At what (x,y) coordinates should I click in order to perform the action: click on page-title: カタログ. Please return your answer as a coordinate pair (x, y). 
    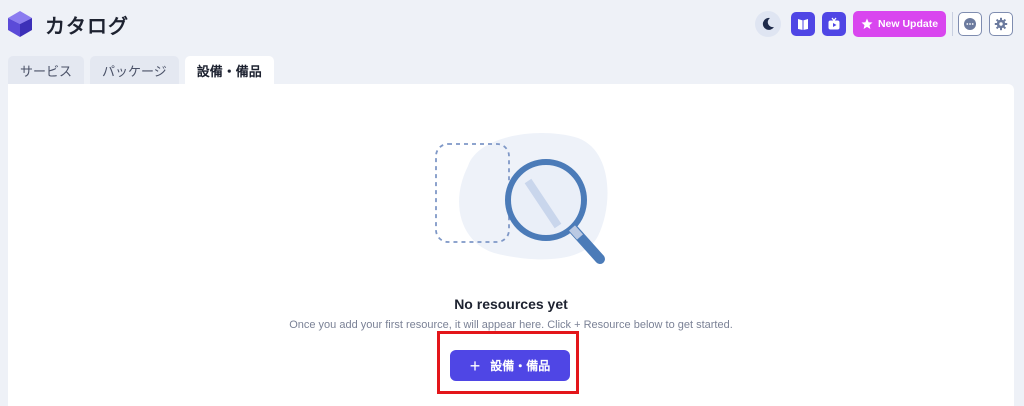
    Looking at the image, I should click on (87, 27).